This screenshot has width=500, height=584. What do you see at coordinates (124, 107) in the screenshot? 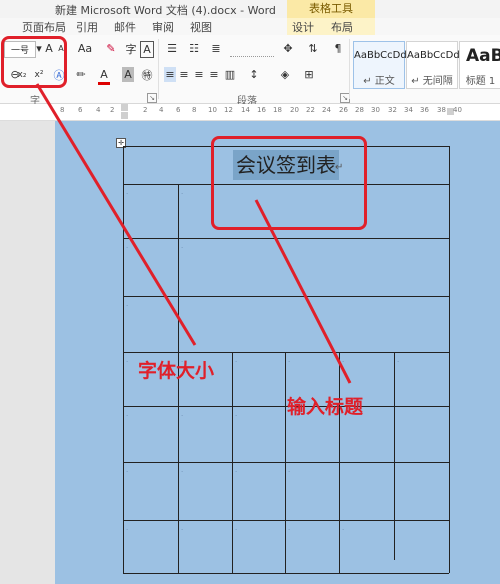
I see `first-line-indent-marker` at bounding box center [124, 107].